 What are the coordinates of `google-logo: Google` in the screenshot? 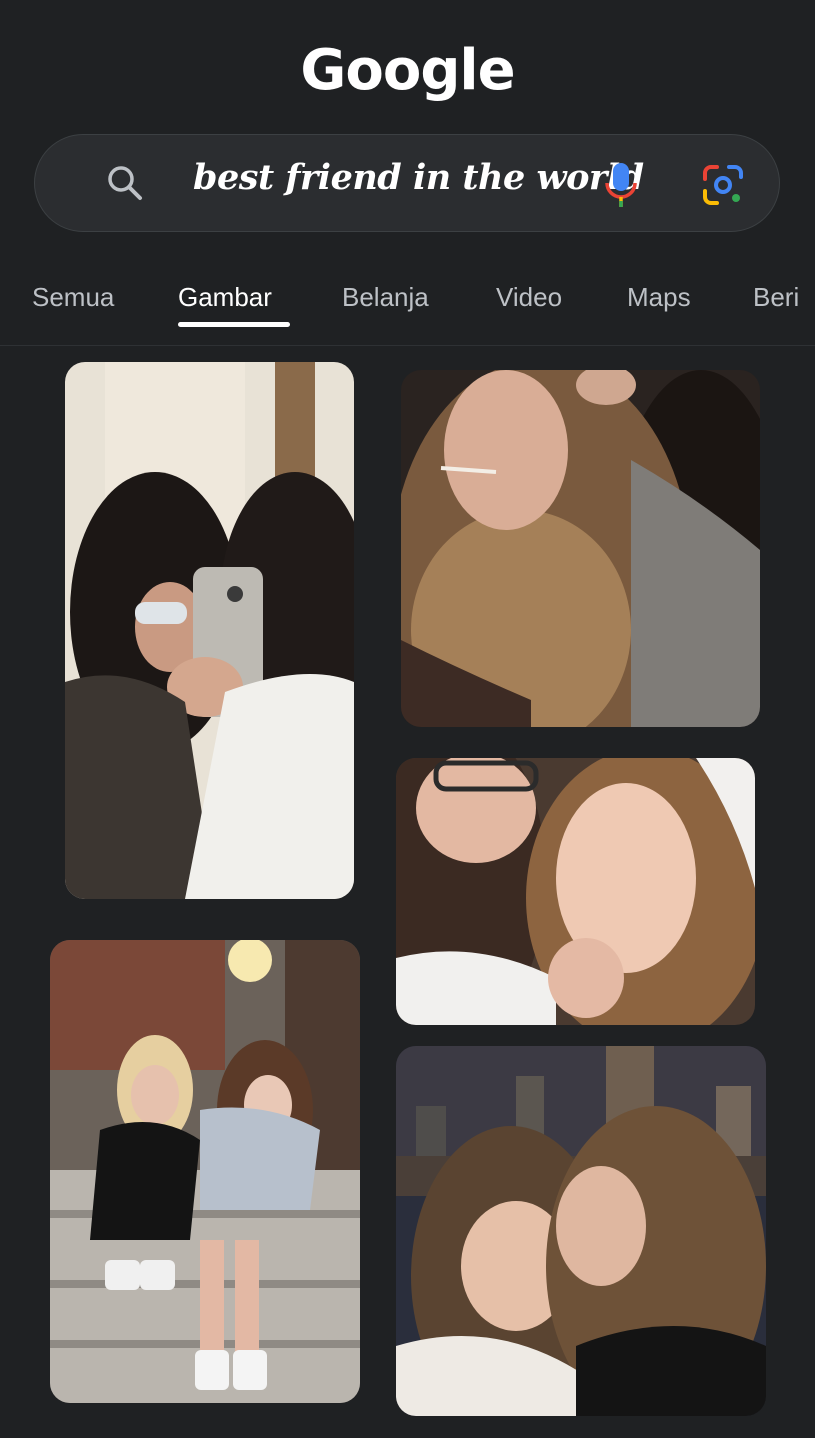 It's located at (407, 70).